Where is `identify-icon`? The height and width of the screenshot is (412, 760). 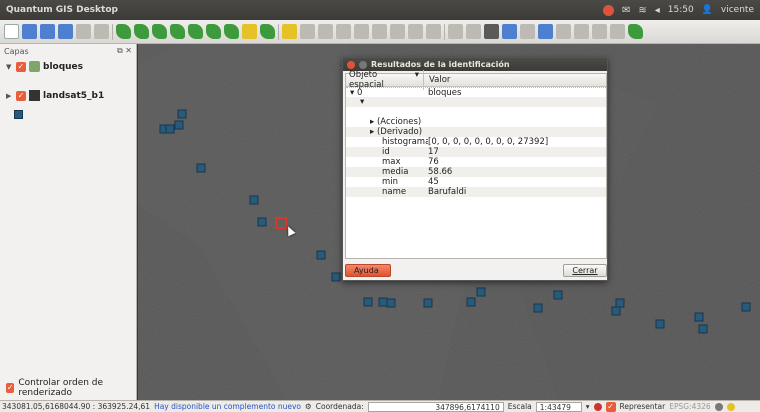 identify-icon is located at coordinates (491, 31).